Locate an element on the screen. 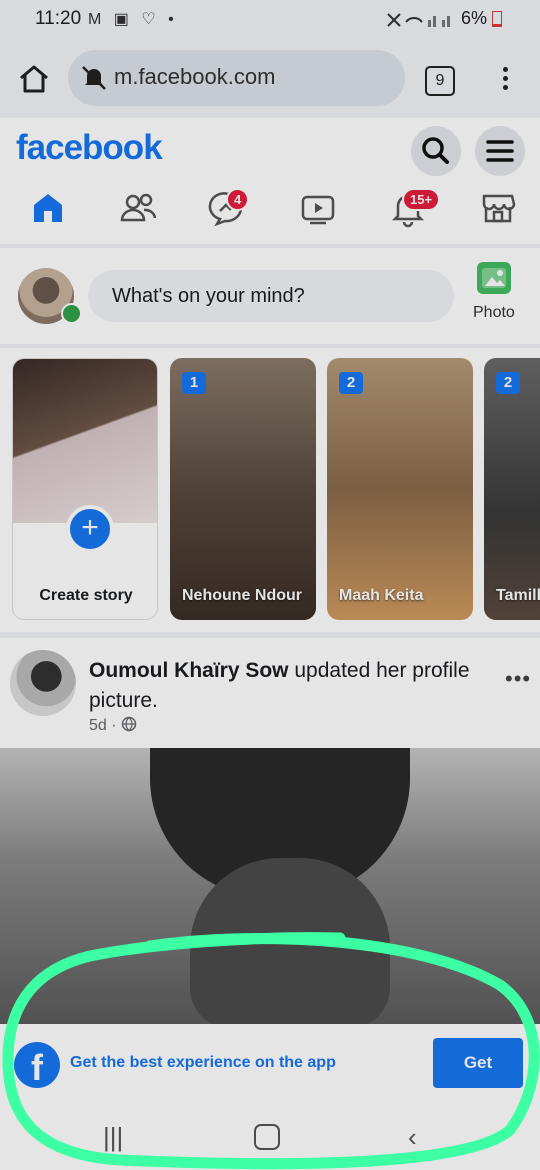 The image size is (540, 1170). status-right: 6% is located at coordinates (444, 18).